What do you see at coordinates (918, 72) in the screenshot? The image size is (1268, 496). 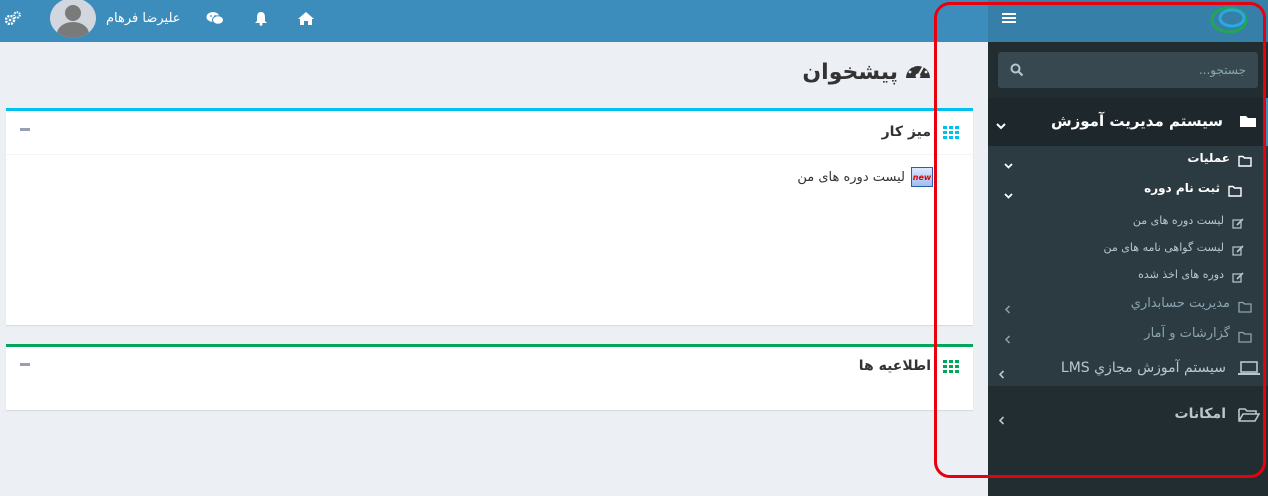 I see `dashboard-icon` at bounding box center [918, 72].